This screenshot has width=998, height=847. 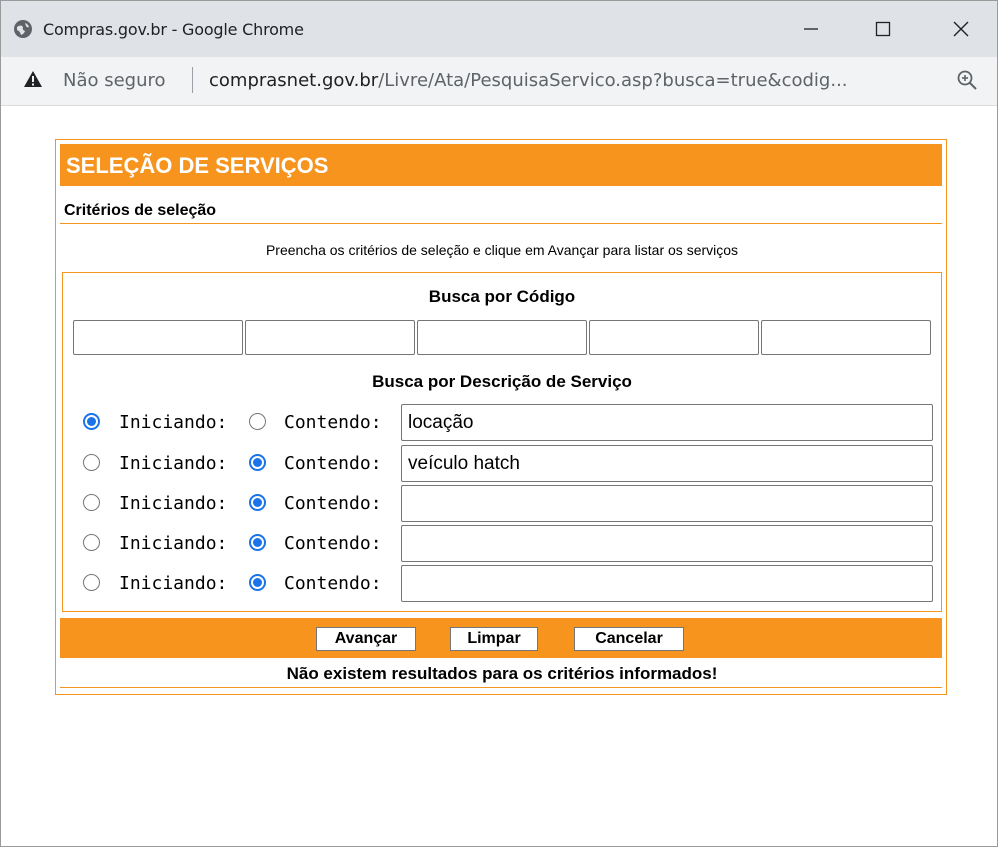 I want to click on globe-icon, so click(x=23, y=29).